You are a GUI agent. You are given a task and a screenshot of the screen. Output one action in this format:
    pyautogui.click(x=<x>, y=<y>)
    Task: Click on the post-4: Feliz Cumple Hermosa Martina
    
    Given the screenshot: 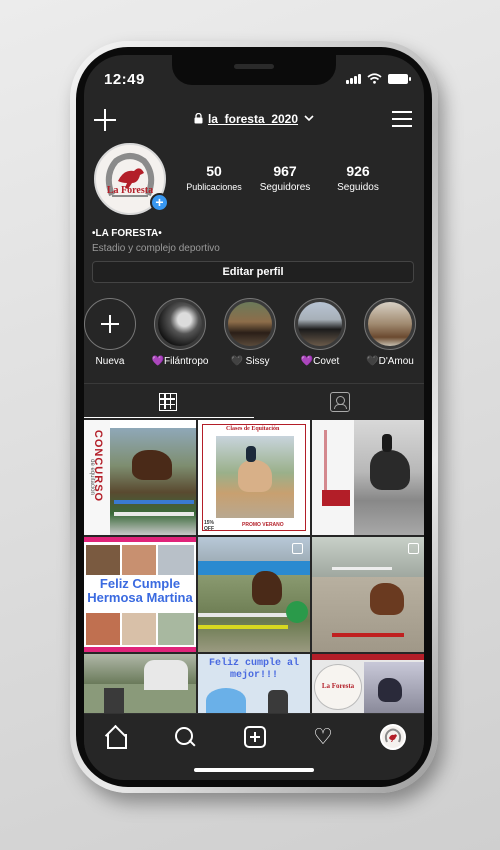 What is the action you would take?
    pyautogui.click(x=140, y=594)
    